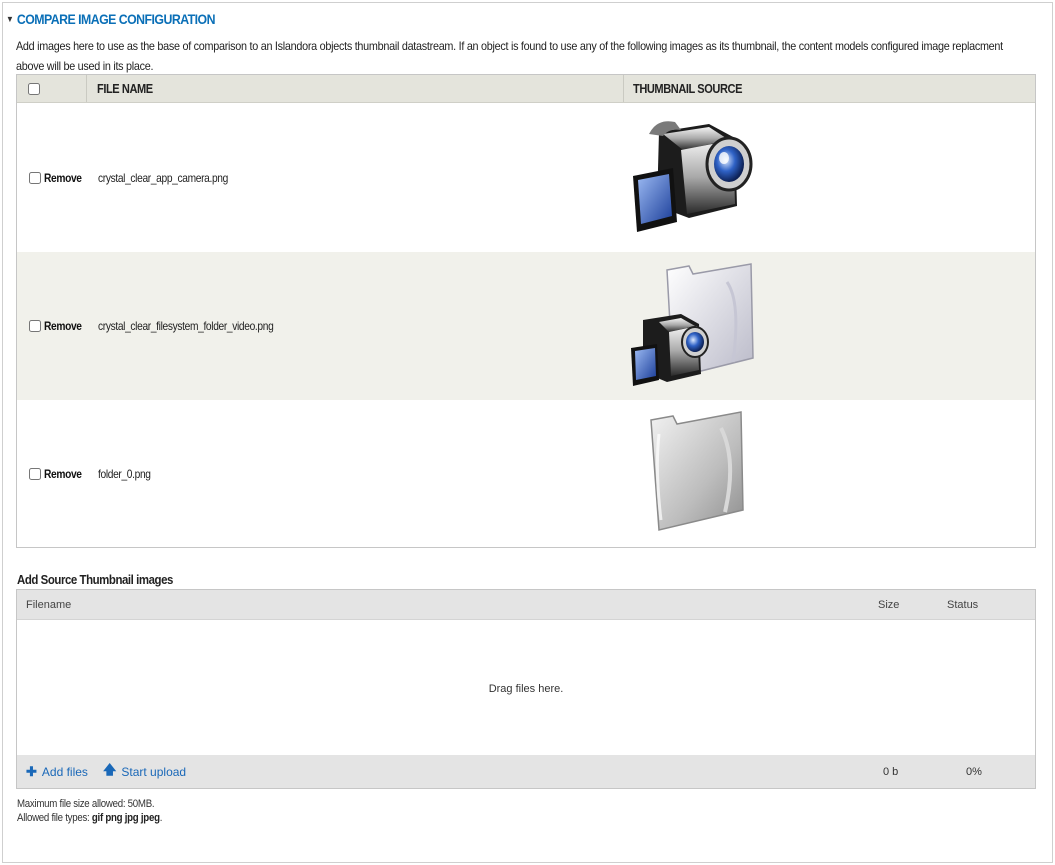 The width and height of the screenshot is (1055, 865). I want to click on select-all-checkbox, so click(34, 88).